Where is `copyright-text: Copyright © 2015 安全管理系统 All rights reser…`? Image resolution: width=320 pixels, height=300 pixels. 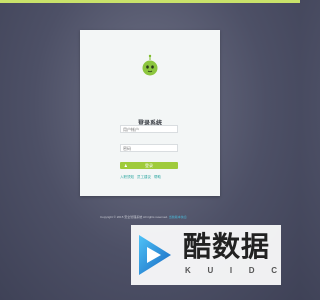
copyright-text: Copyright © 2015 安全管理系统 All rights reser… is located at coordinates (134, 217).